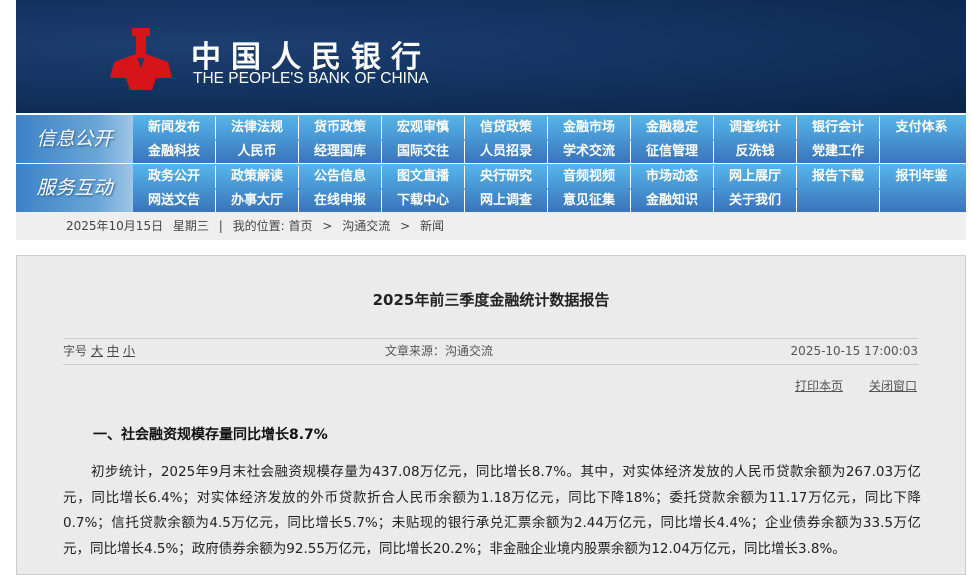 The width and height of the screenshot is (972, 575). I want to click on location-label: 我的位置:, so click(258, 226).